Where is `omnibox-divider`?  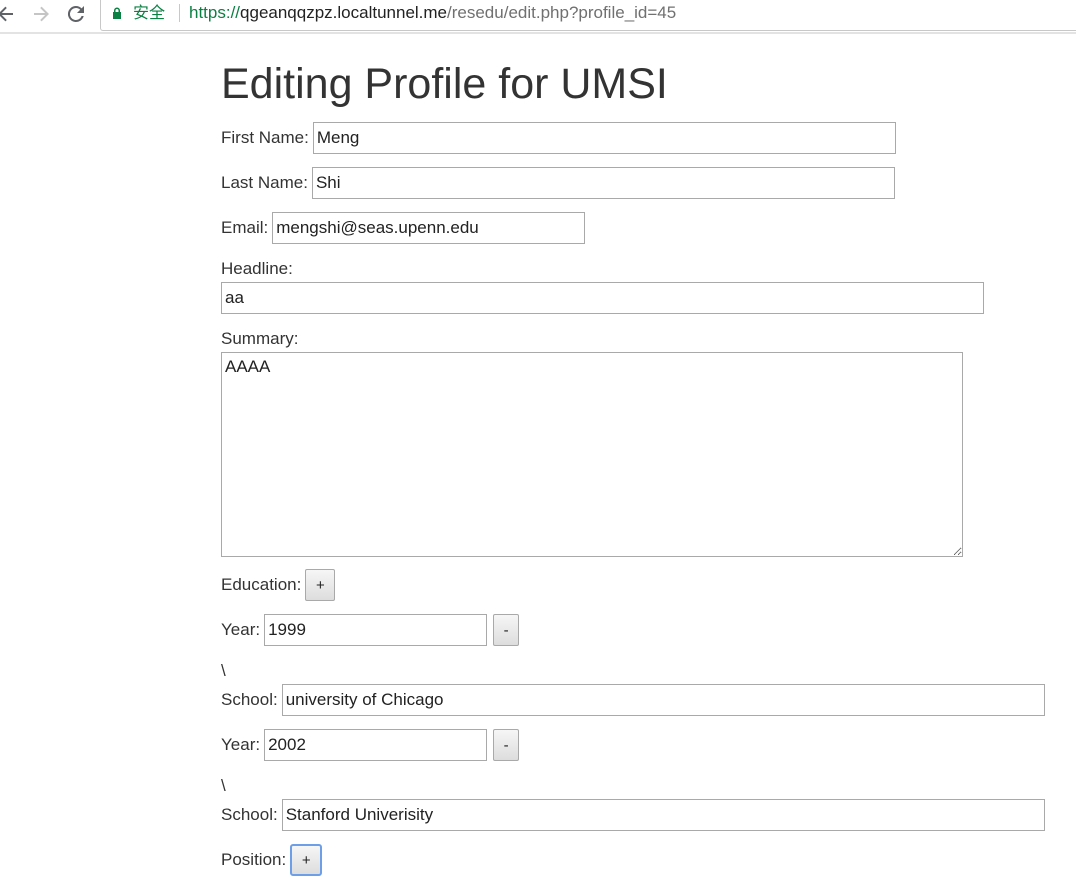
omnibox-divider is located at coordinates (179, 13).